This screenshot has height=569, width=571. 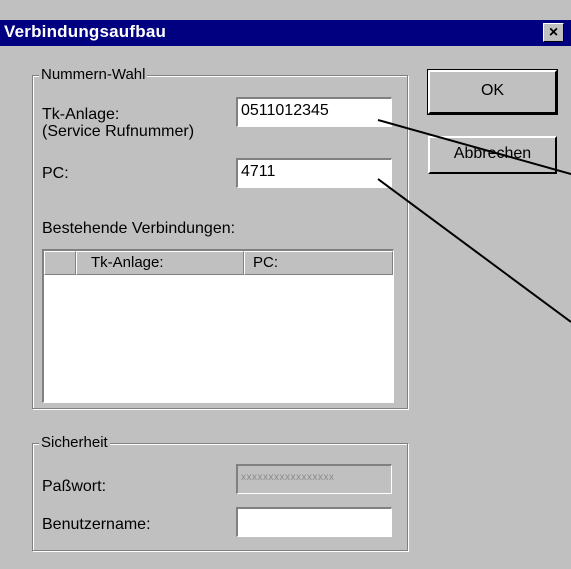 I want to click on annotation-lines, so click(x=474, y=221).